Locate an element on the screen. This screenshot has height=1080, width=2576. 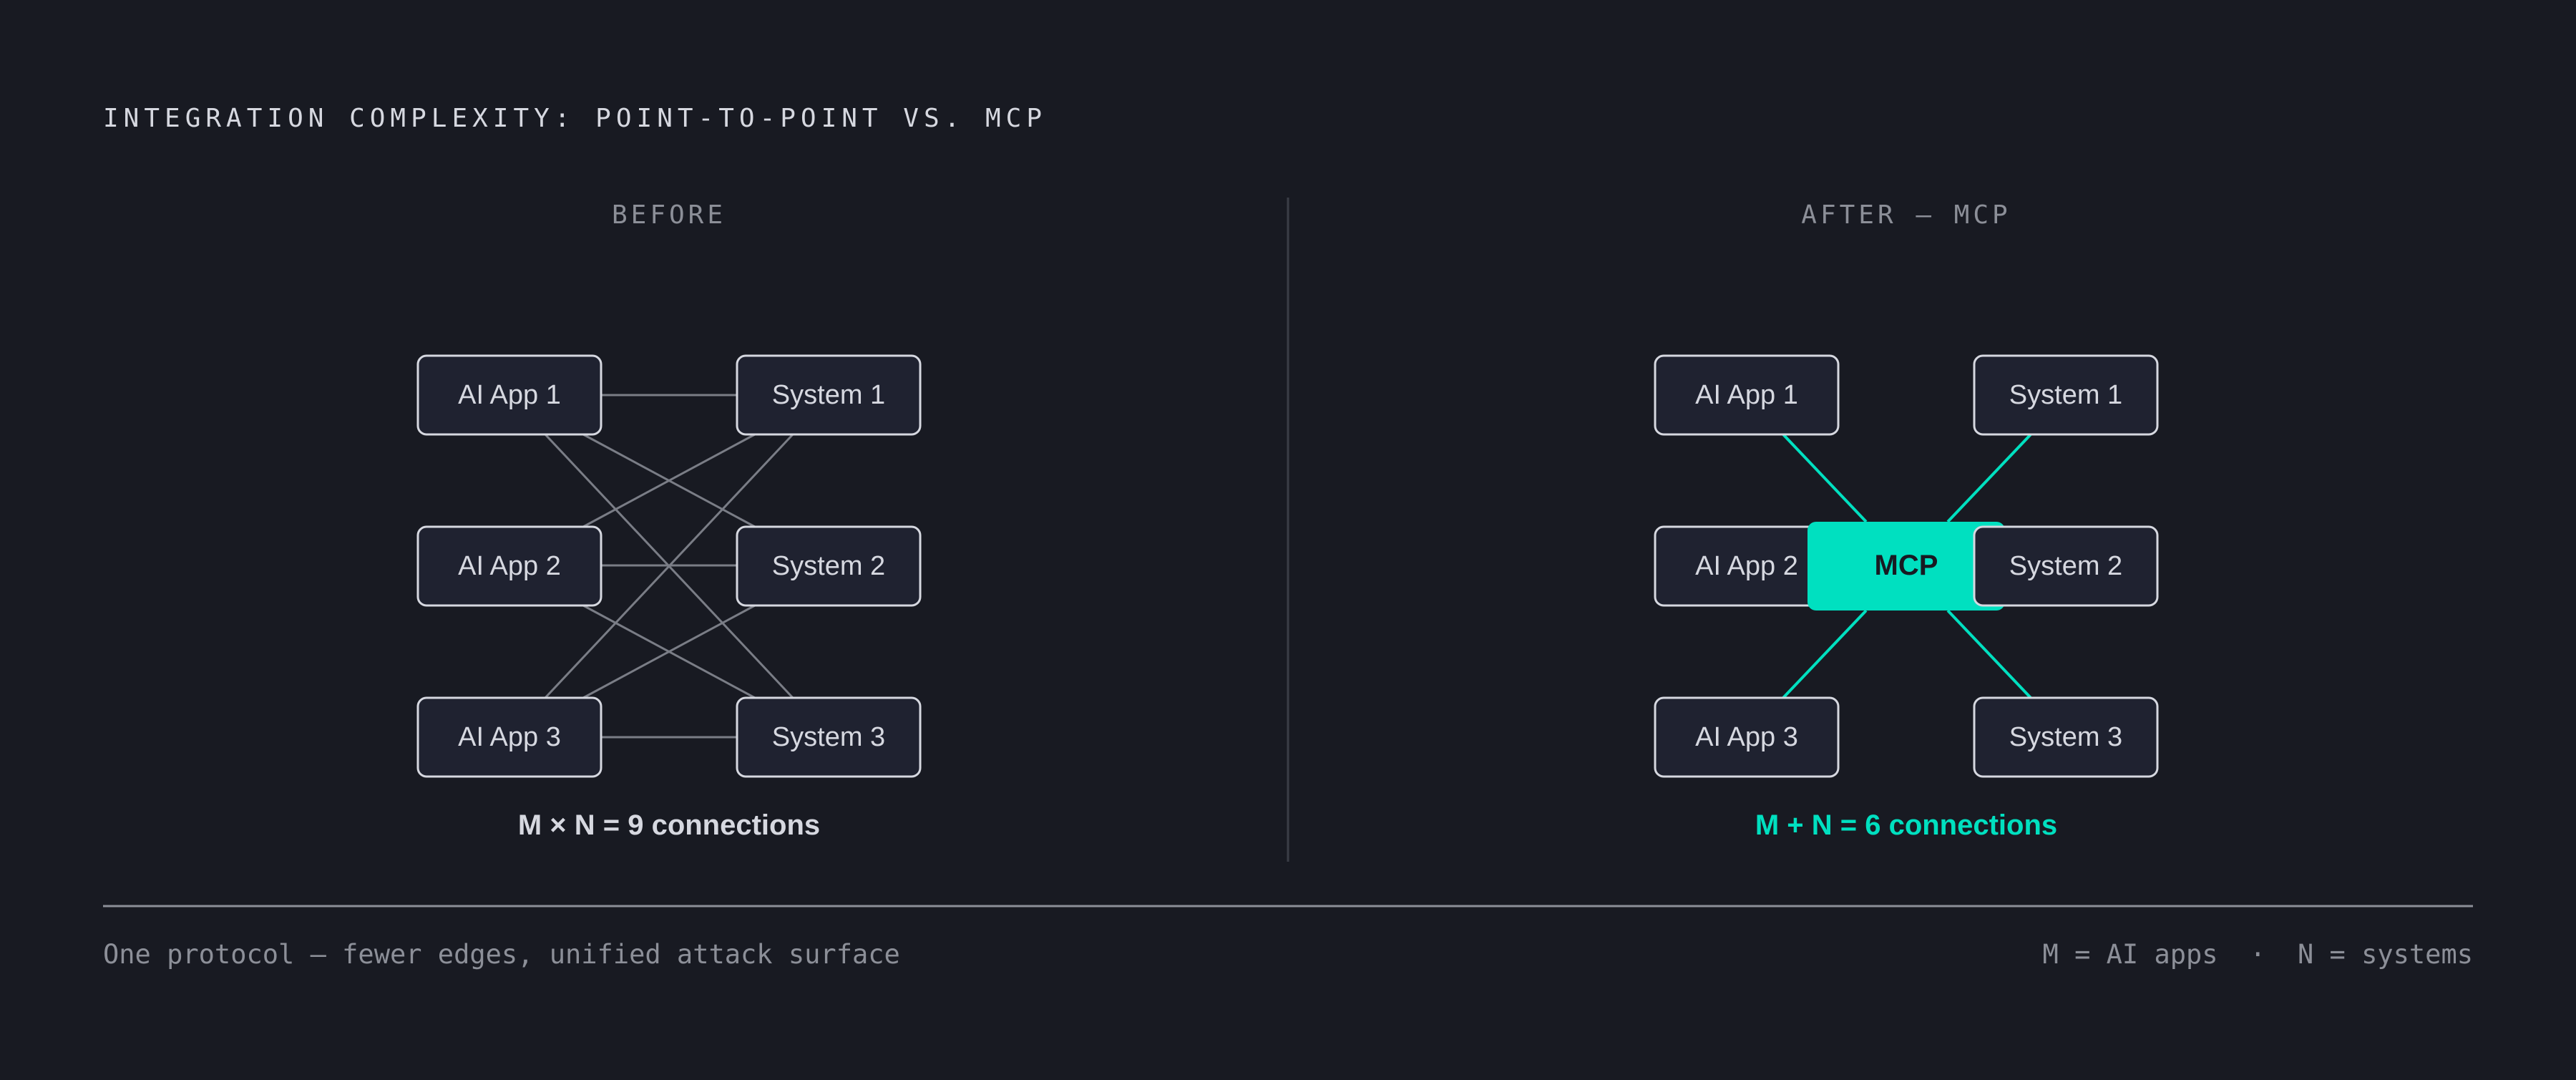
after-app-node-3: AI App 3 is located at coordinates (1747, 737).